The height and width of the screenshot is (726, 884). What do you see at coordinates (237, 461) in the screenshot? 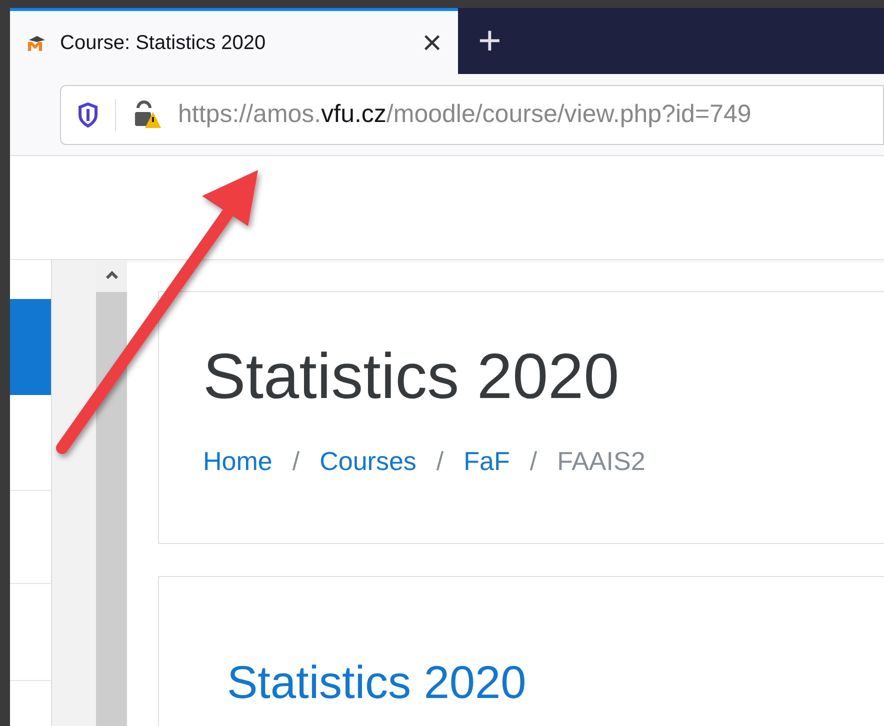
I see `breadcrumb-link: Home` at bounding box center [237, 461].